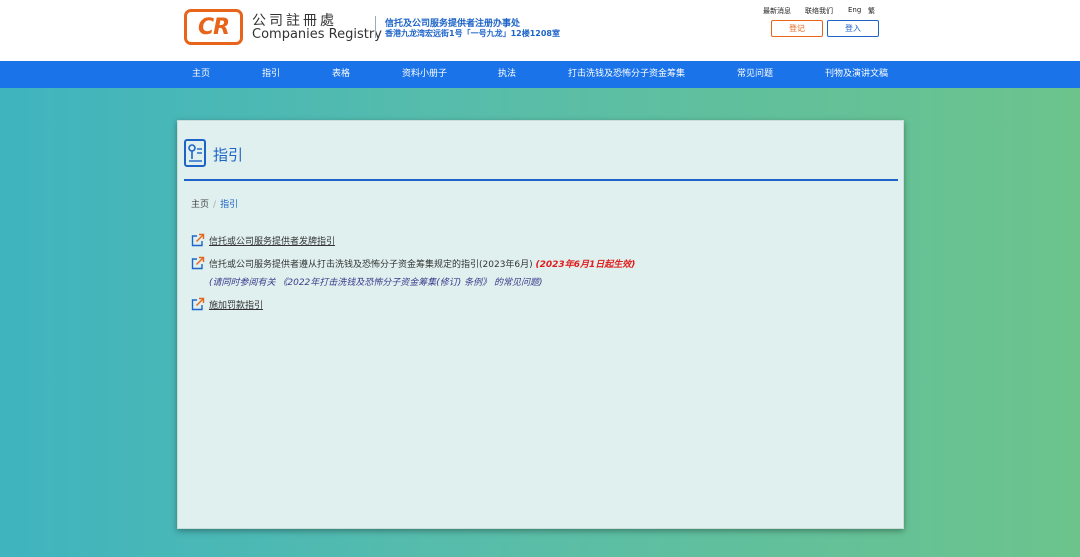 This screenshot has height=557, width=1080. What do you see at coordinates (819, 11) in the screenshot?
I see `contact-us-link: 联络我们` at bounding box center [819, 11].